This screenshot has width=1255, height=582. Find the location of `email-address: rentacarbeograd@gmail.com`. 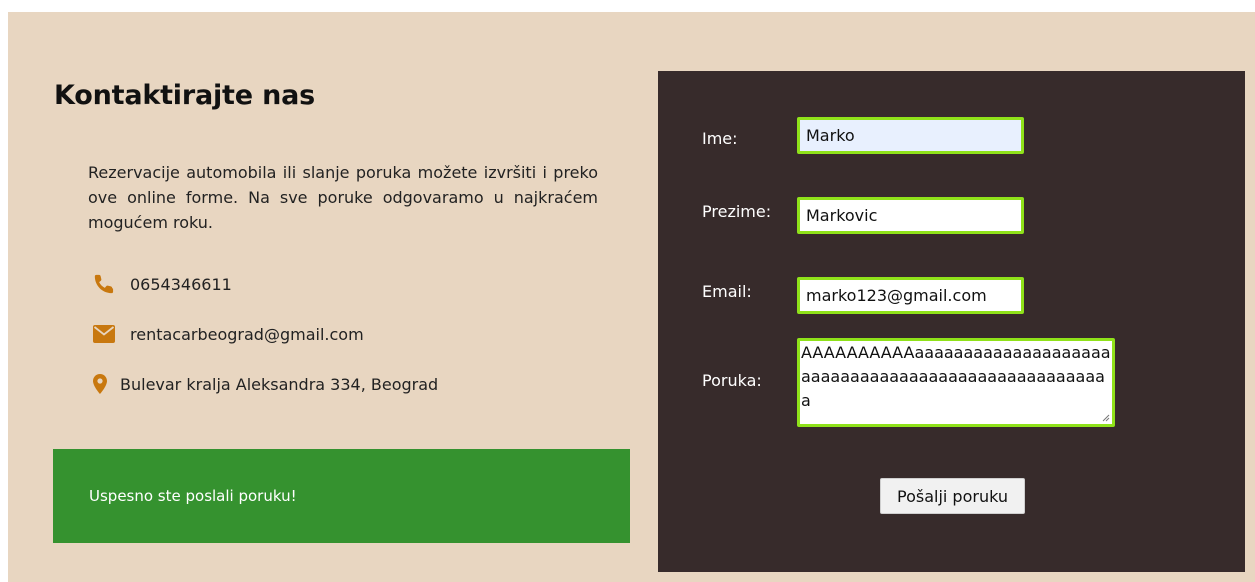

email-address: rentacarbeograd@gmail.com is located at coordinates (247, 334).